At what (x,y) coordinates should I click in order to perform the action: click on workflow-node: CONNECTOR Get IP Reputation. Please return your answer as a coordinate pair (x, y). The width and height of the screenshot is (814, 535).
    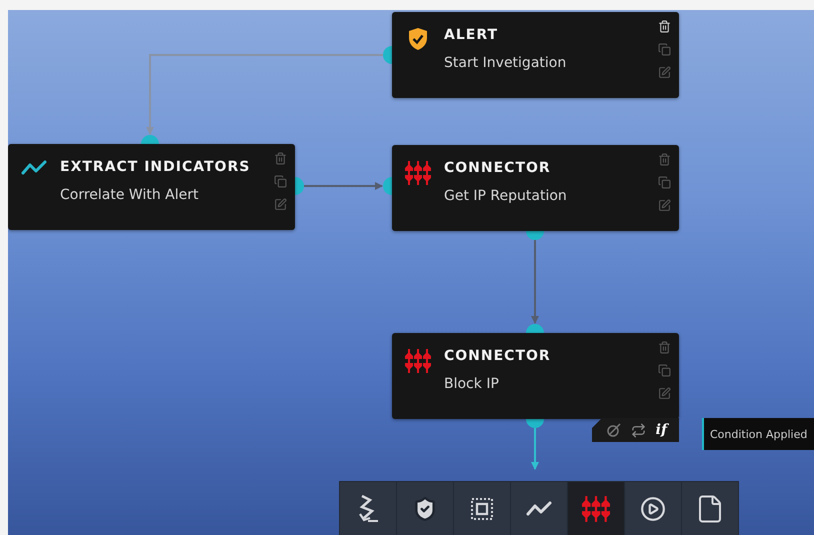
    Looking at the image, I should click on (535, 188).